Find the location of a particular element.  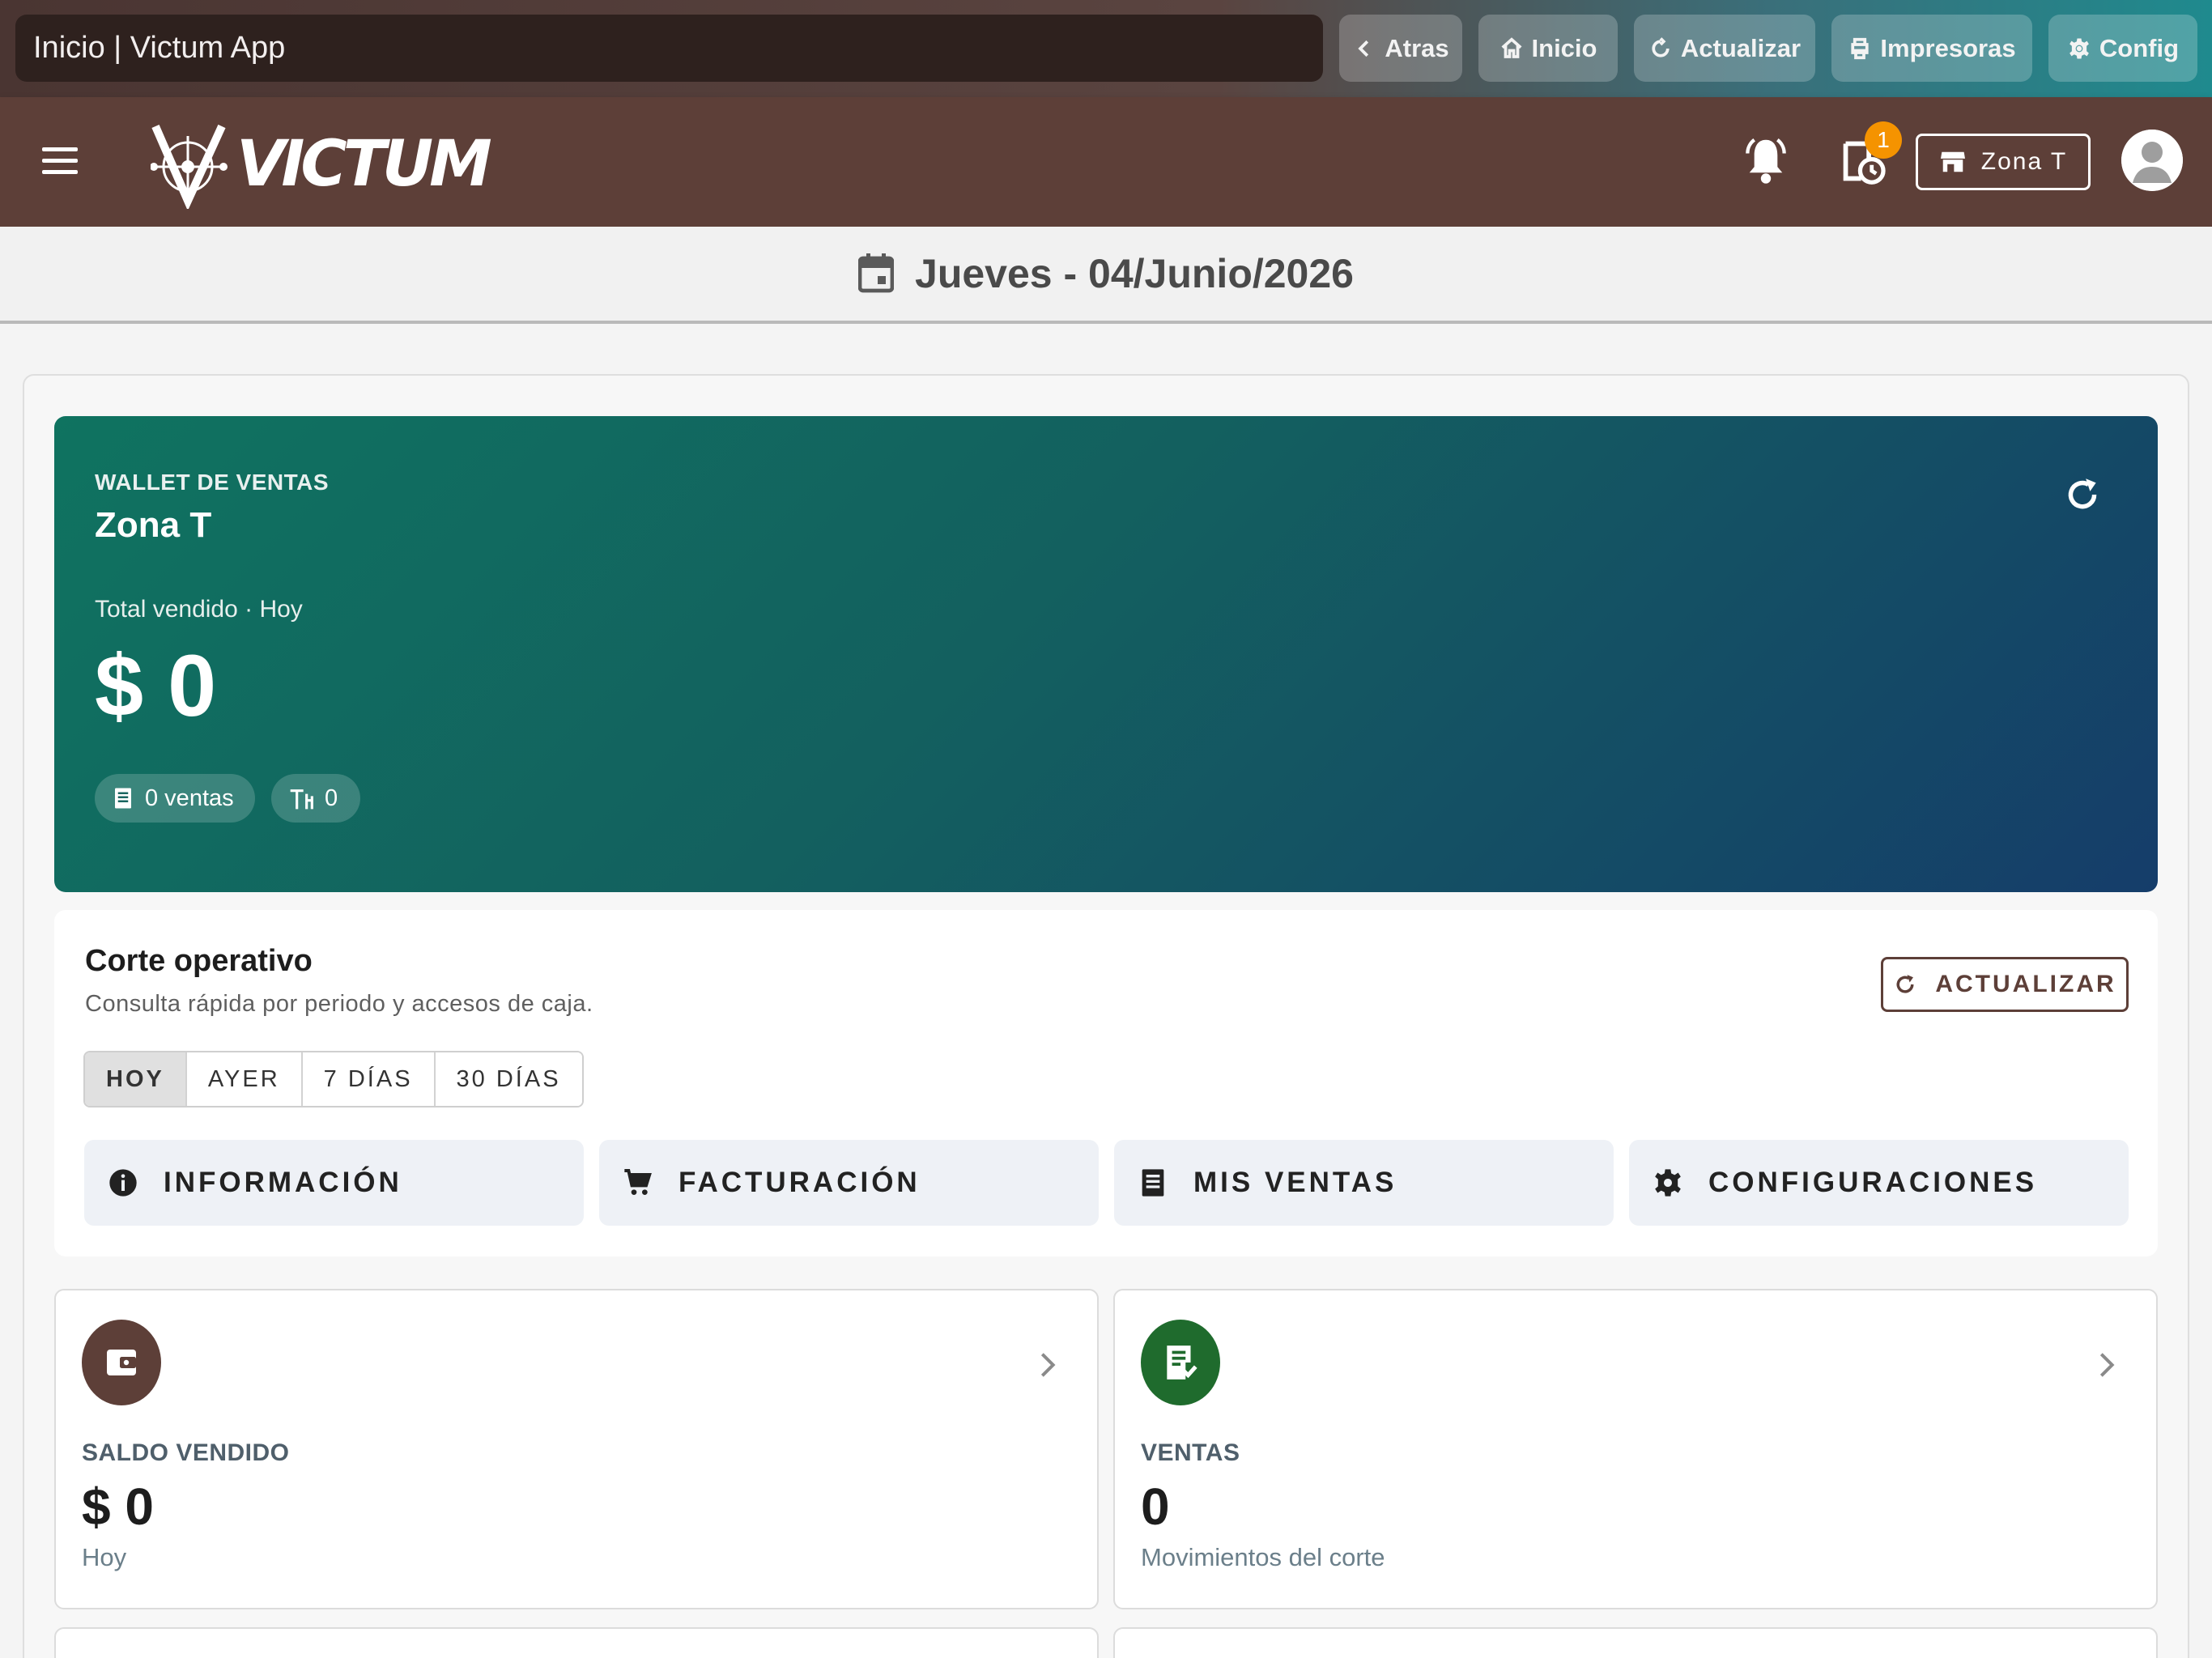

tables-count-chip: 0 is located at coordinates (316, 798).